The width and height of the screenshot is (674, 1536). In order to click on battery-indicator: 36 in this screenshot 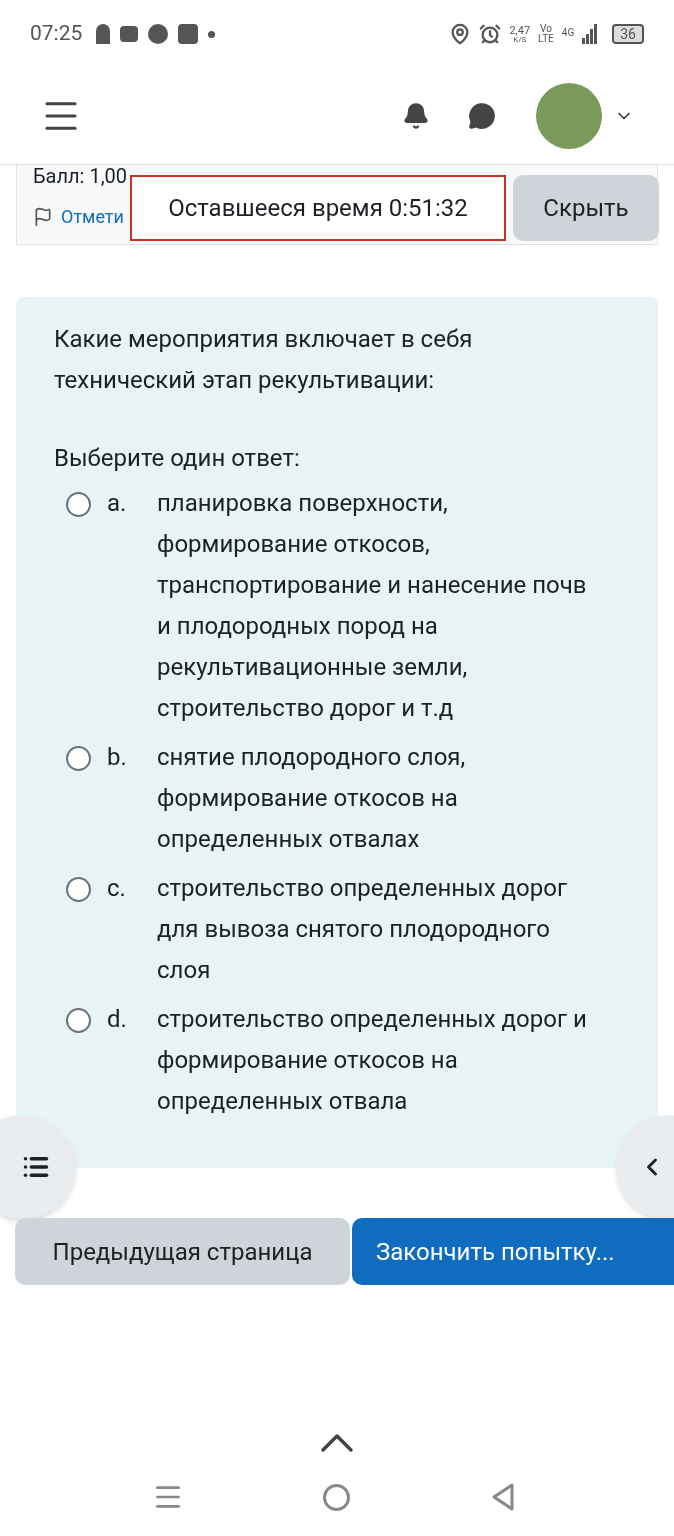, I will do `click(628, 34)`.